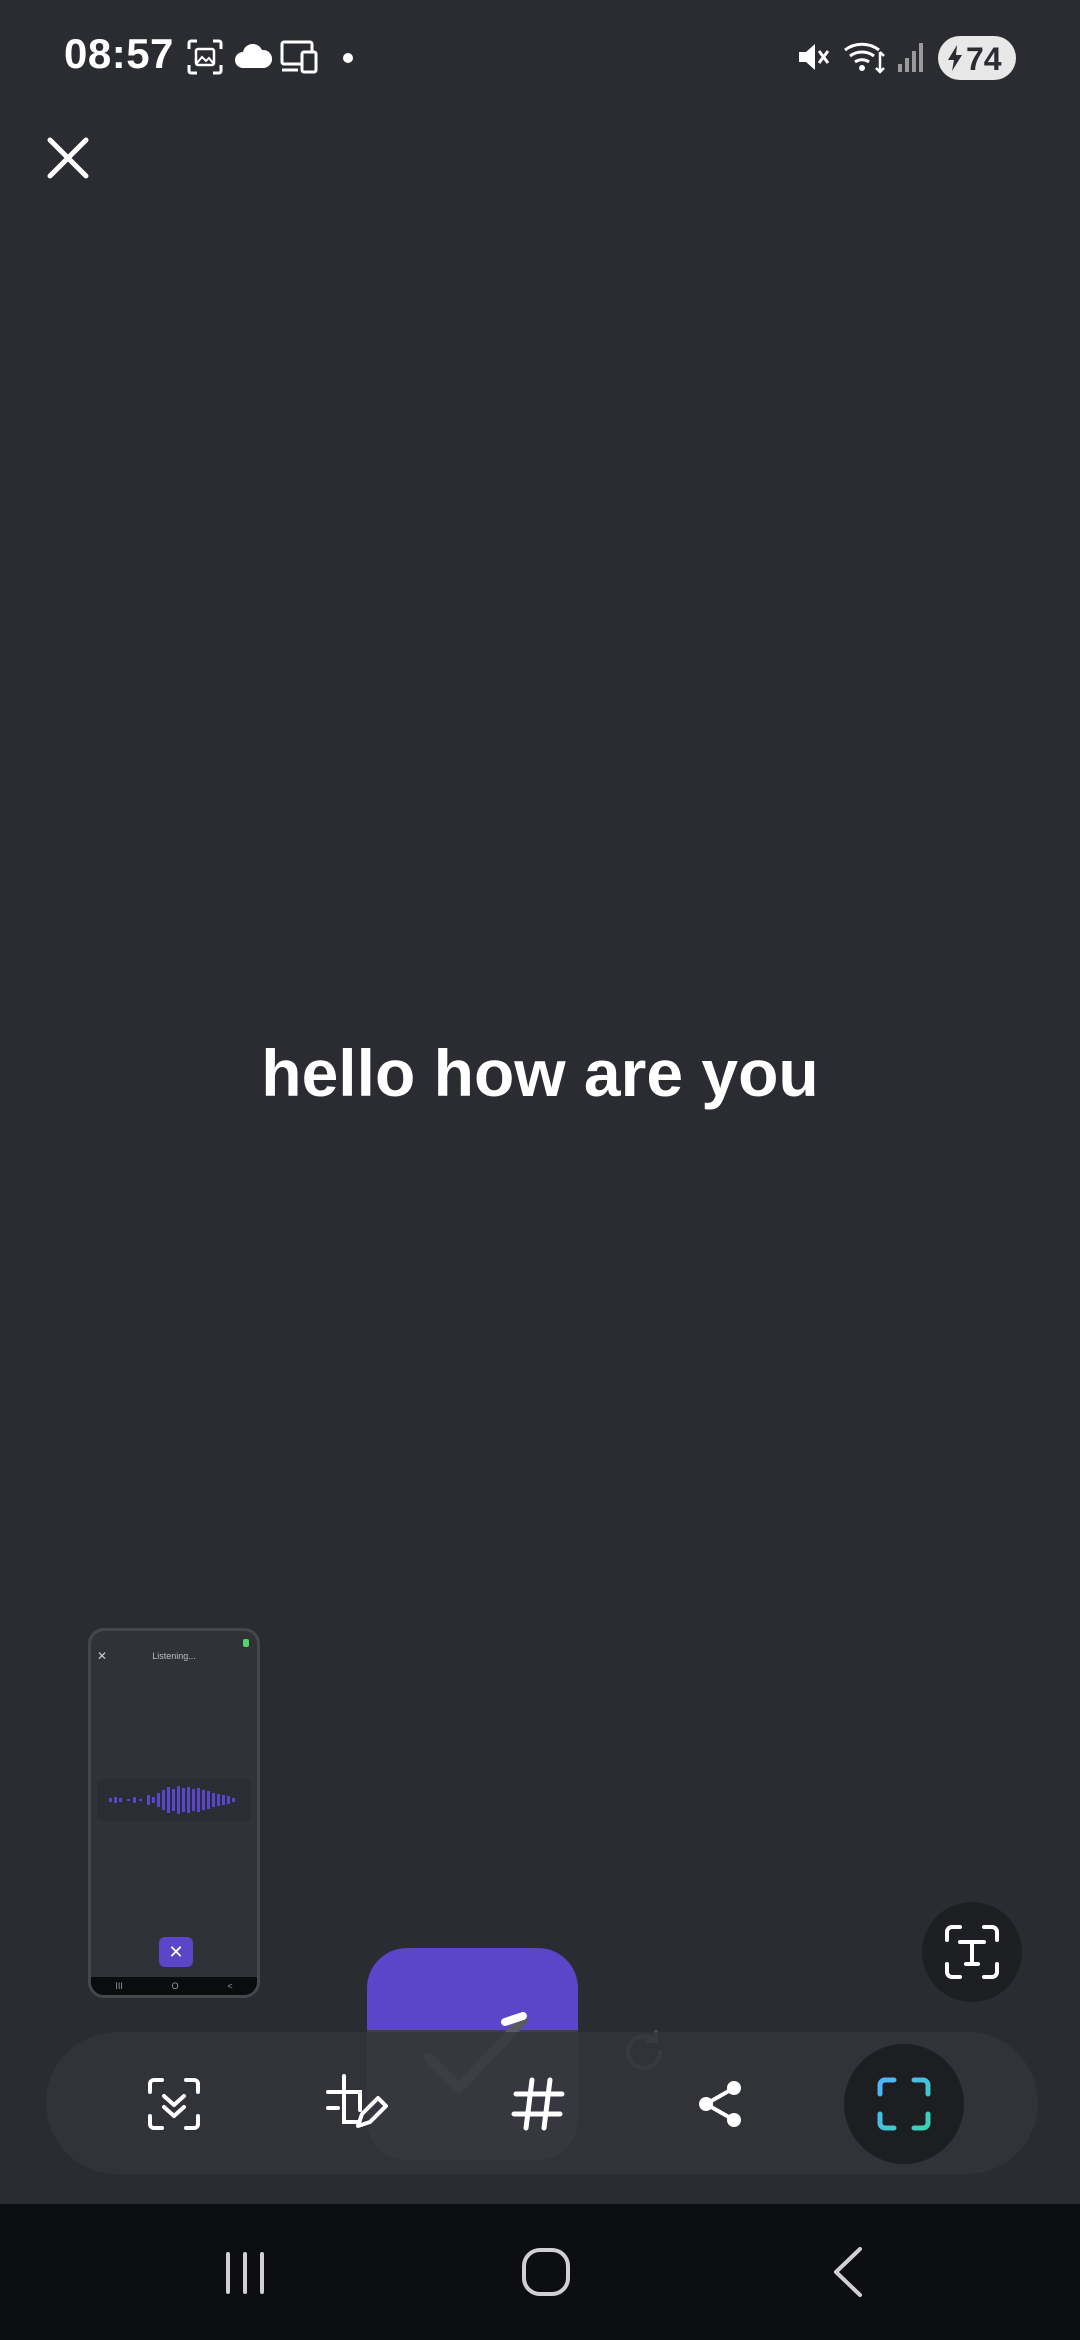 Image resolution: width=1080 pixels, height=2340 pixels. I want to click on thumbnail-stop-button: ✕, so click(176, 1952).